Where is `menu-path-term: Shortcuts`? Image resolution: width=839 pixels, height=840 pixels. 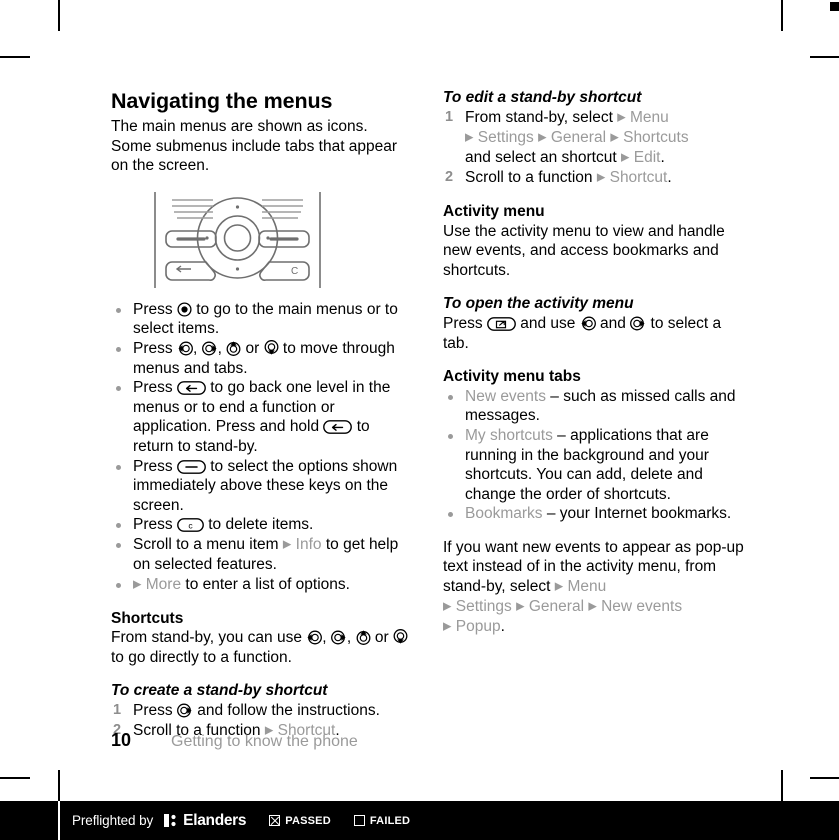 menu-path-term: Shortcuts is located at coordinates (653, 137).